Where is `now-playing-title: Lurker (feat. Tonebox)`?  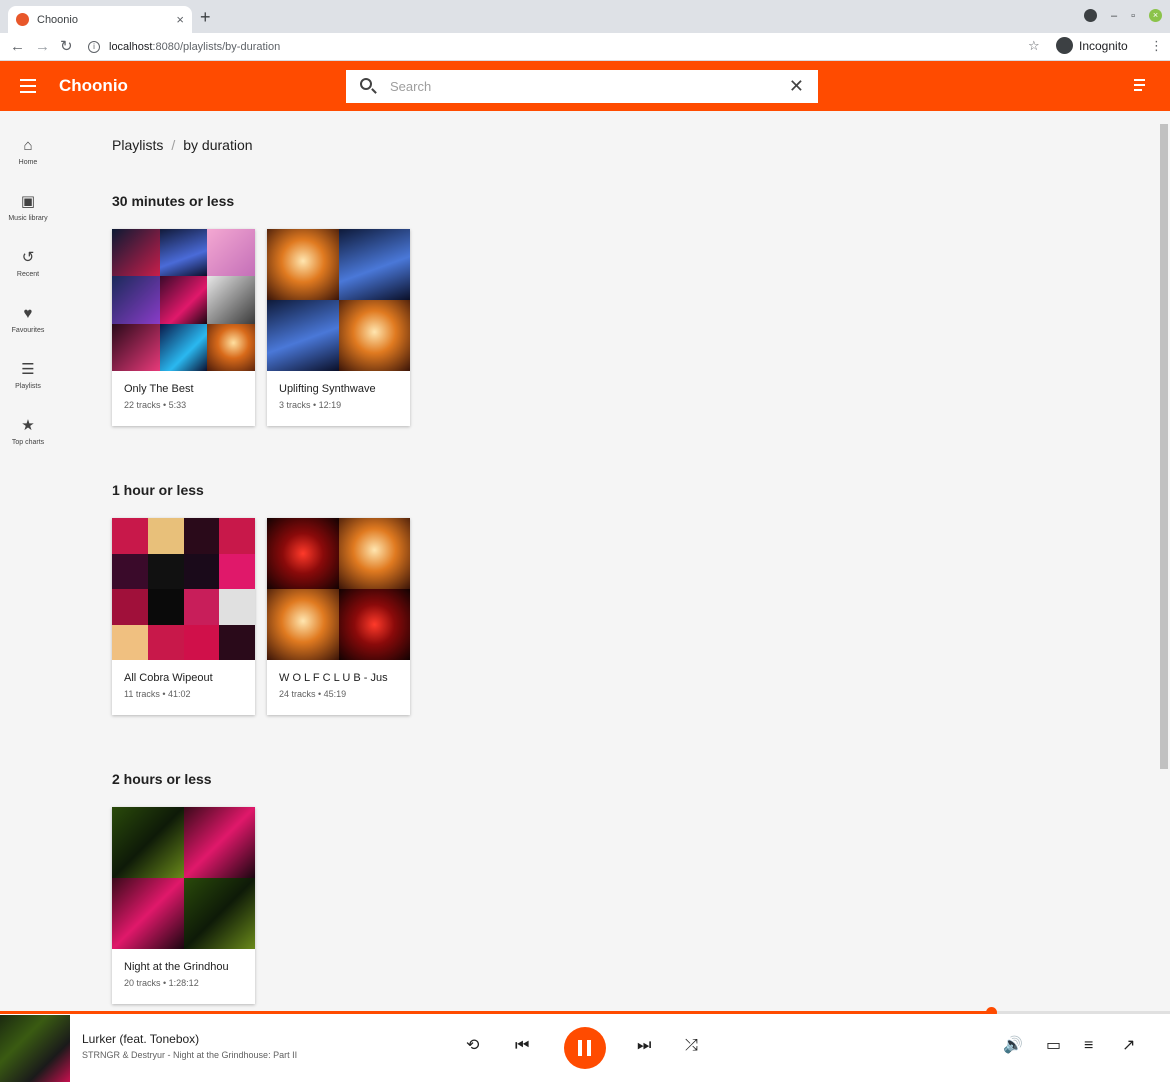 now-playing-title: Lurker (feat. Tonebox) is located at coordinates (140, 1039).